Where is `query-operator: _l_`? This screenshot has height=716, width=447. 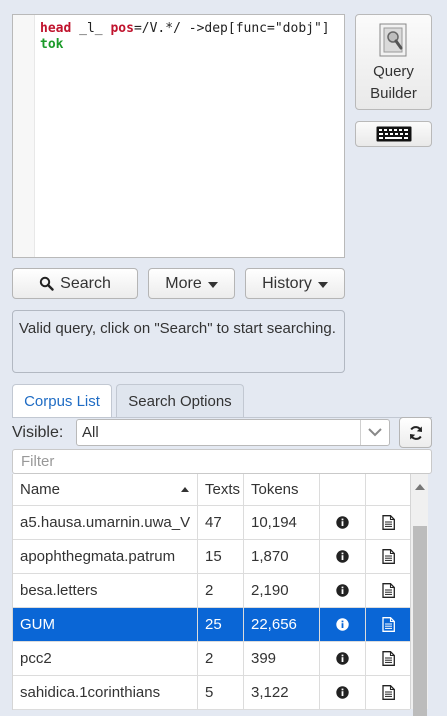 query-operator: _l_ is located at coordinates (91, 28).